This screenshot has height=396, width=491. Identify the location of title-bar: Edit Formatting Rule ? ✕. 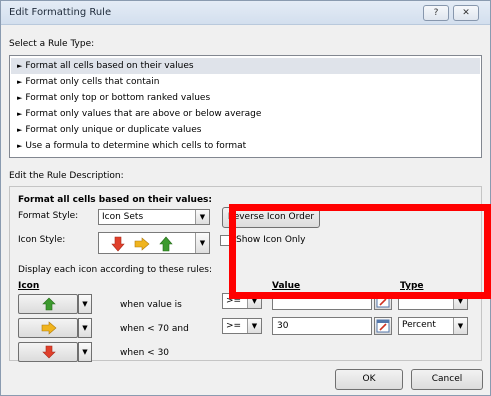
(245, 13).